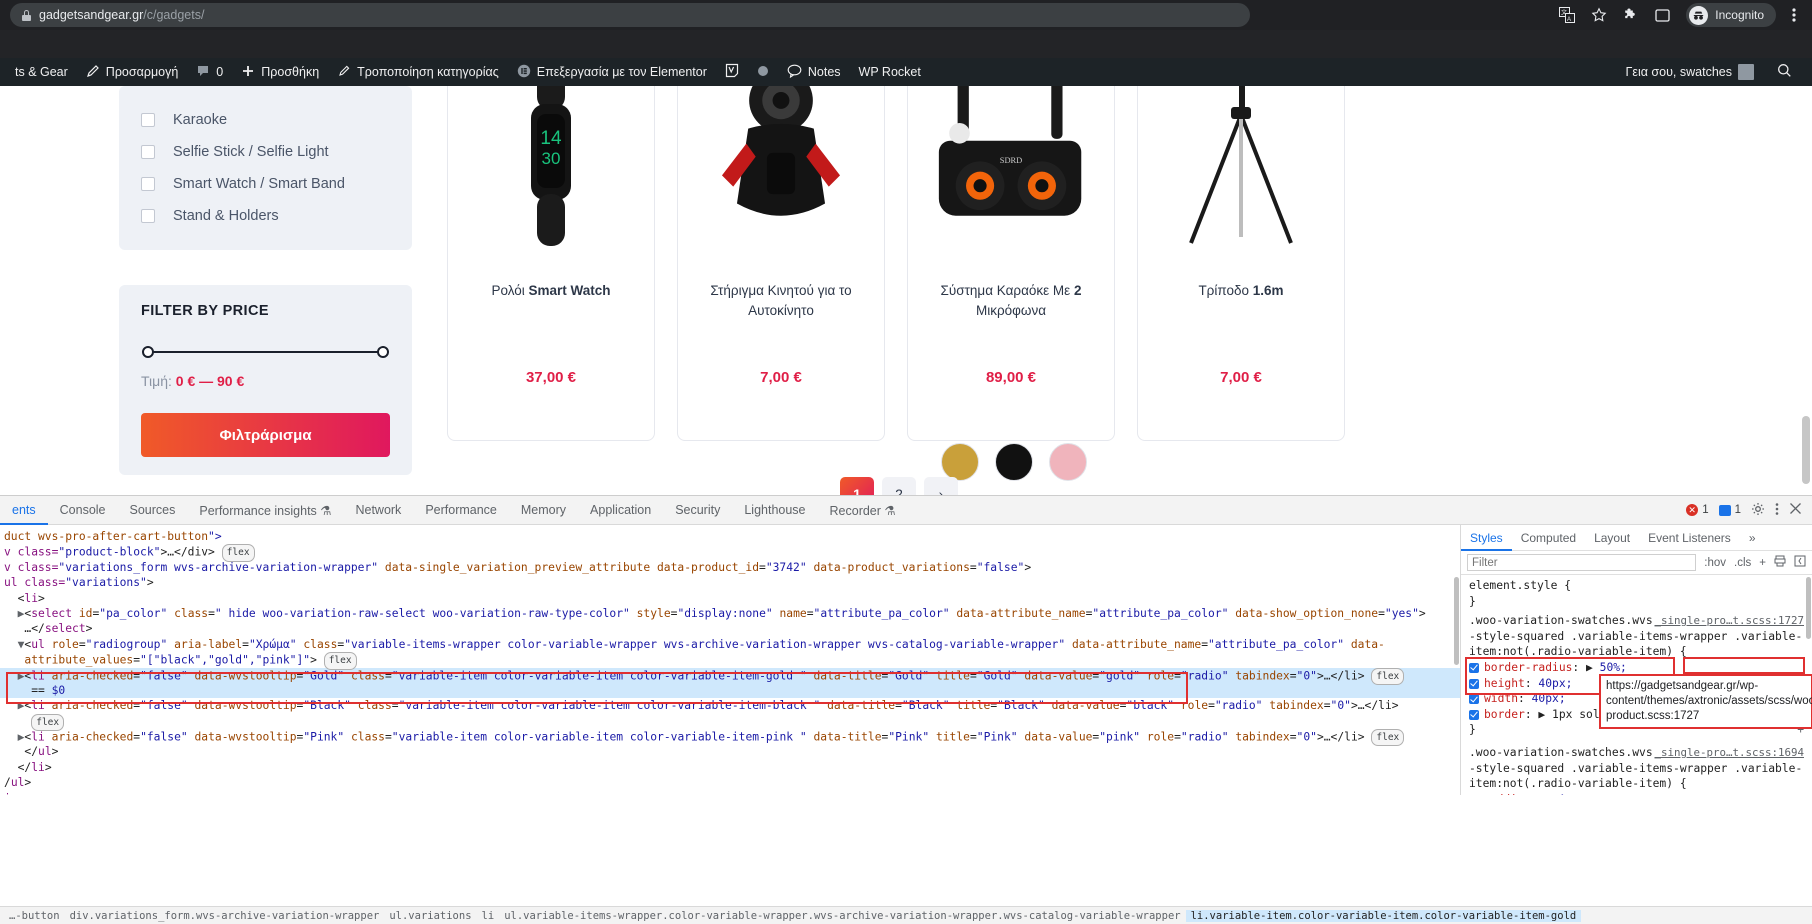 The image size is (1812, 924). I want to click on declaration-property: border, so click(1504, 714).